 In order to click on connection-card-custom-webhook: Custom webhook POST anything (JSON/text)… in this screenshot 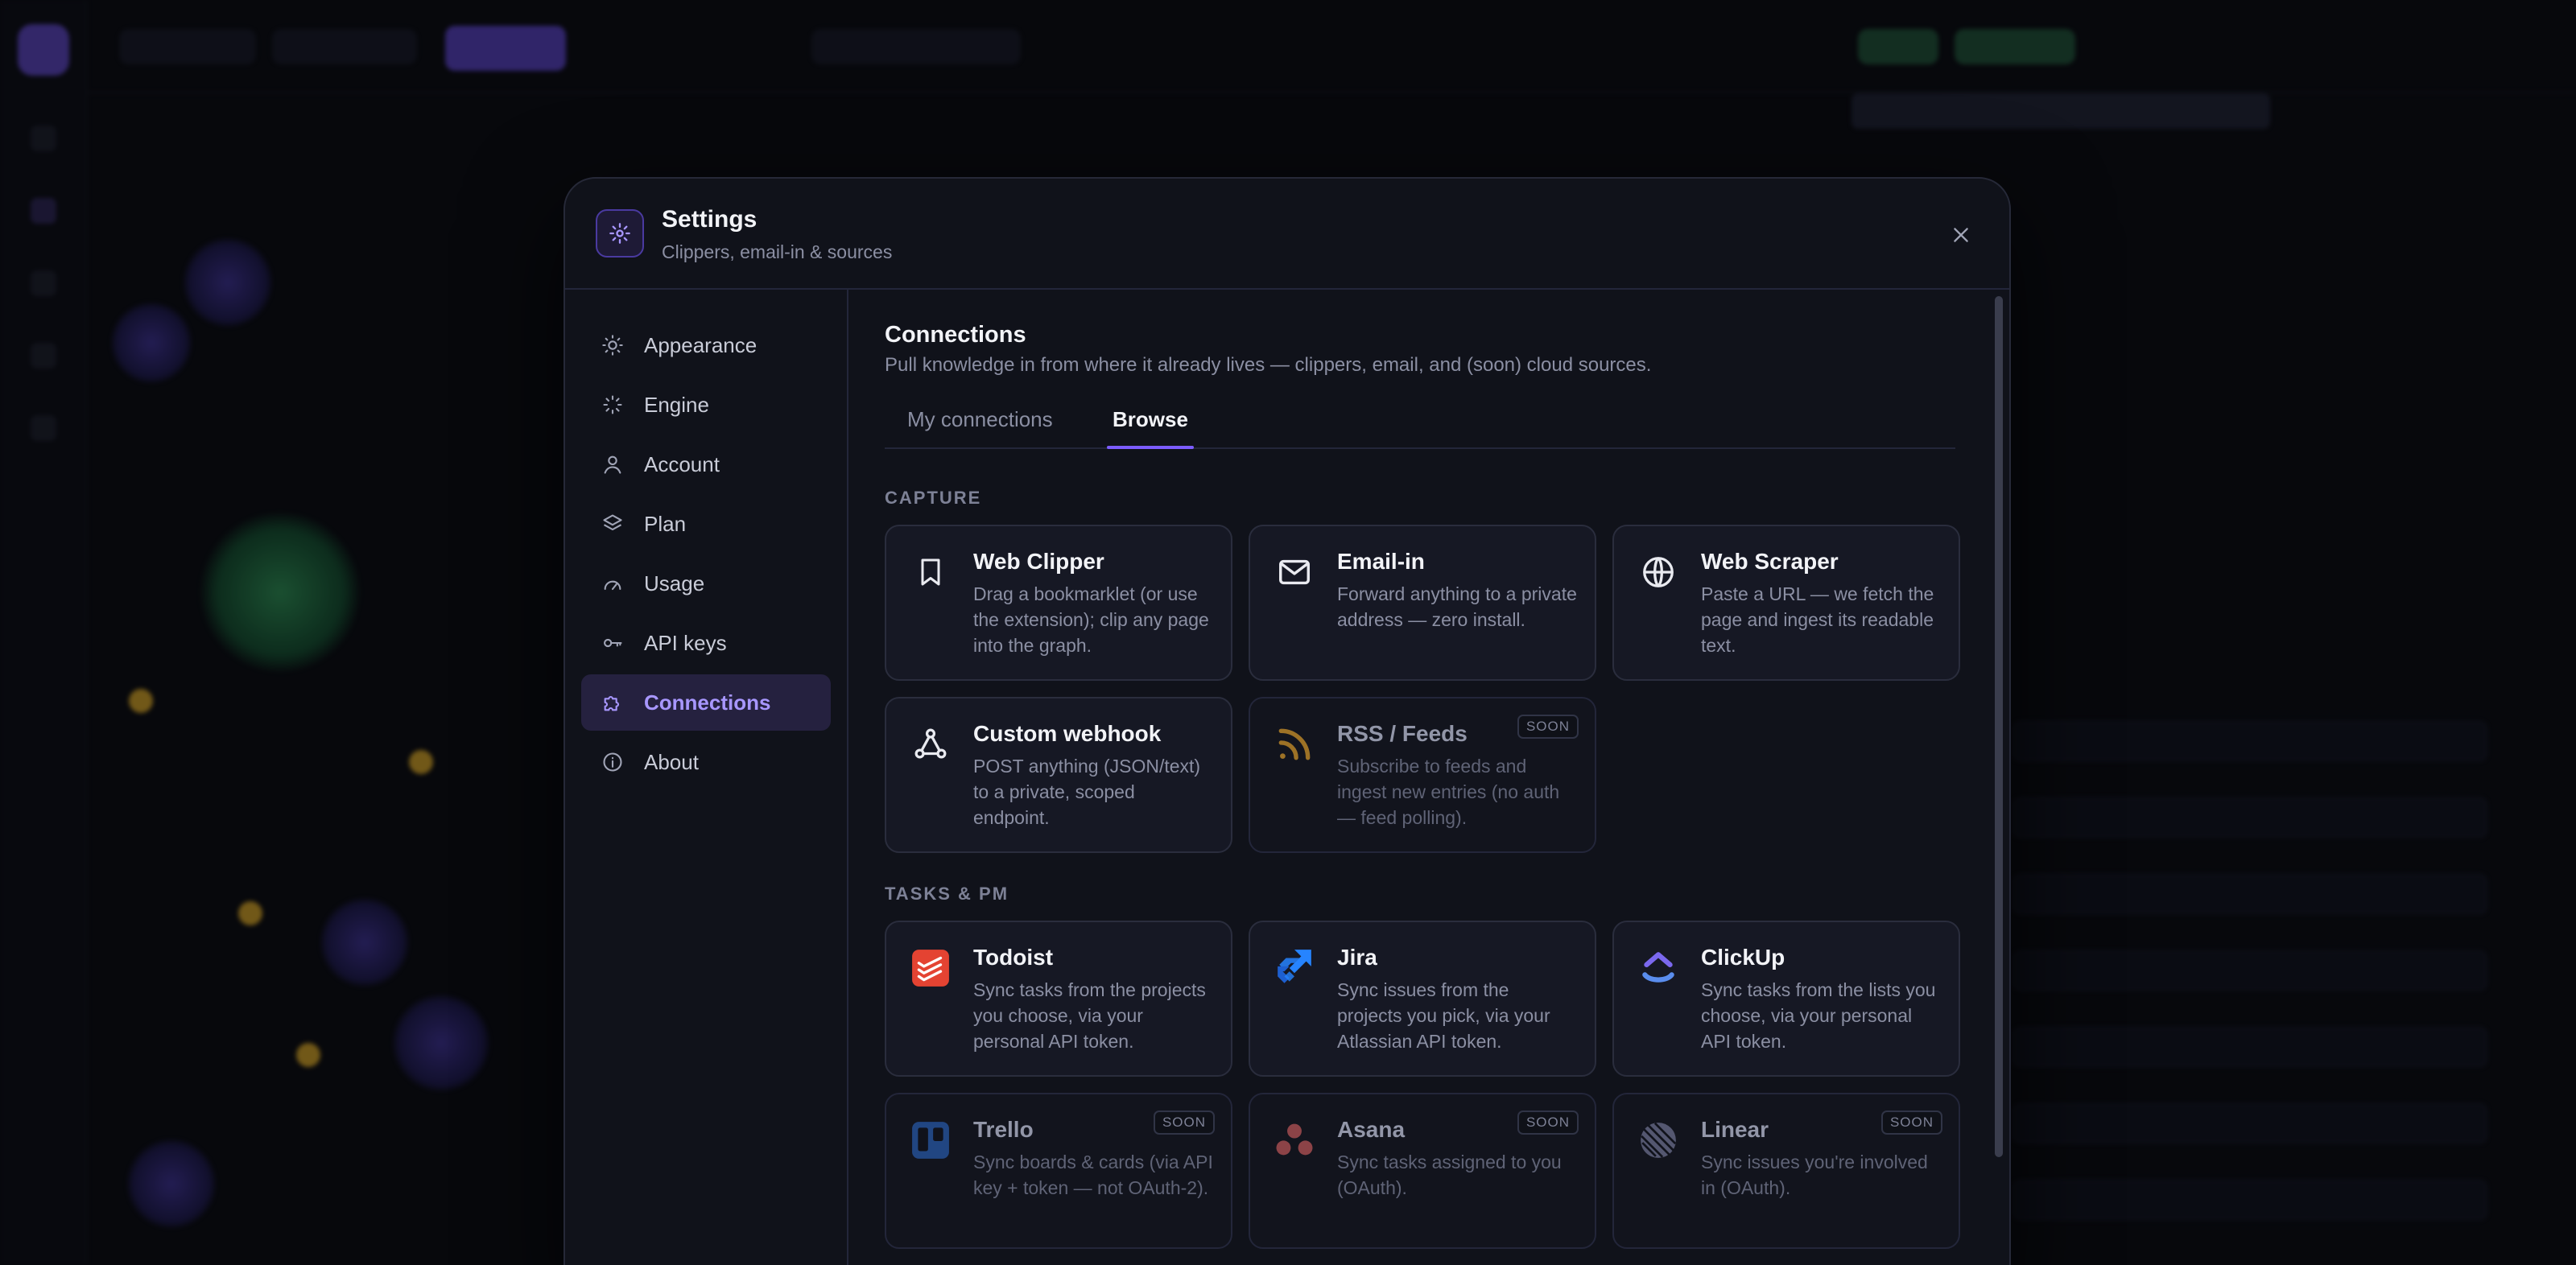, I will do `click(1058, 775)`.